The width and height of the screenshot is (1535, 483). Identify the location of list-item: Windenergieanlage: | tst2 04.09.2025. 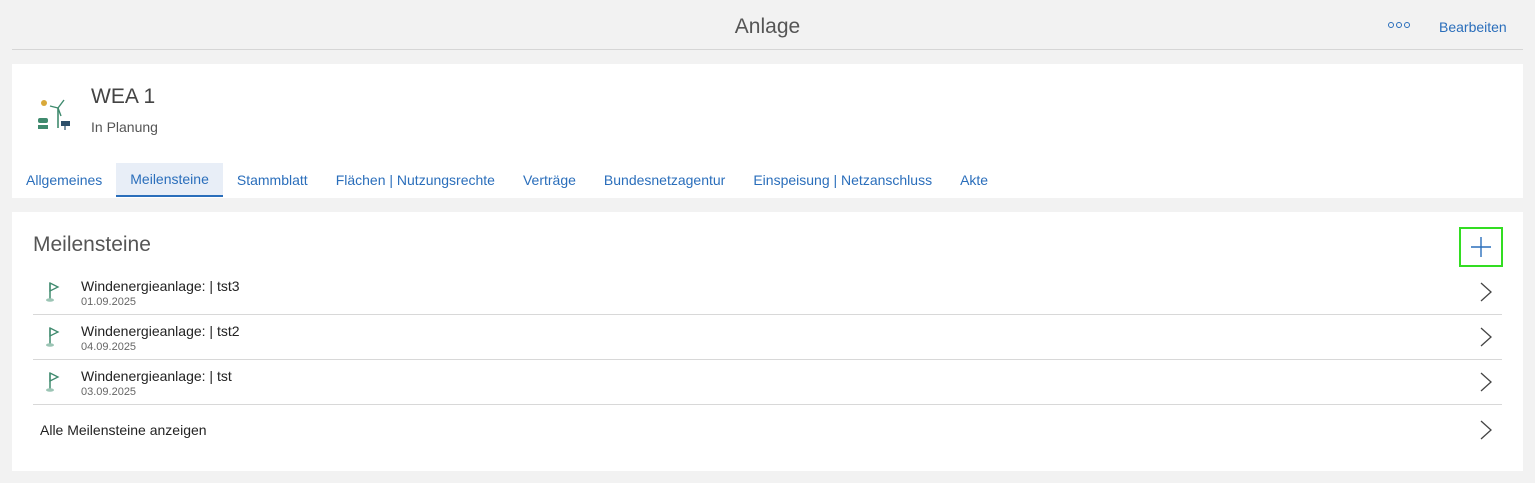
(767, 337).